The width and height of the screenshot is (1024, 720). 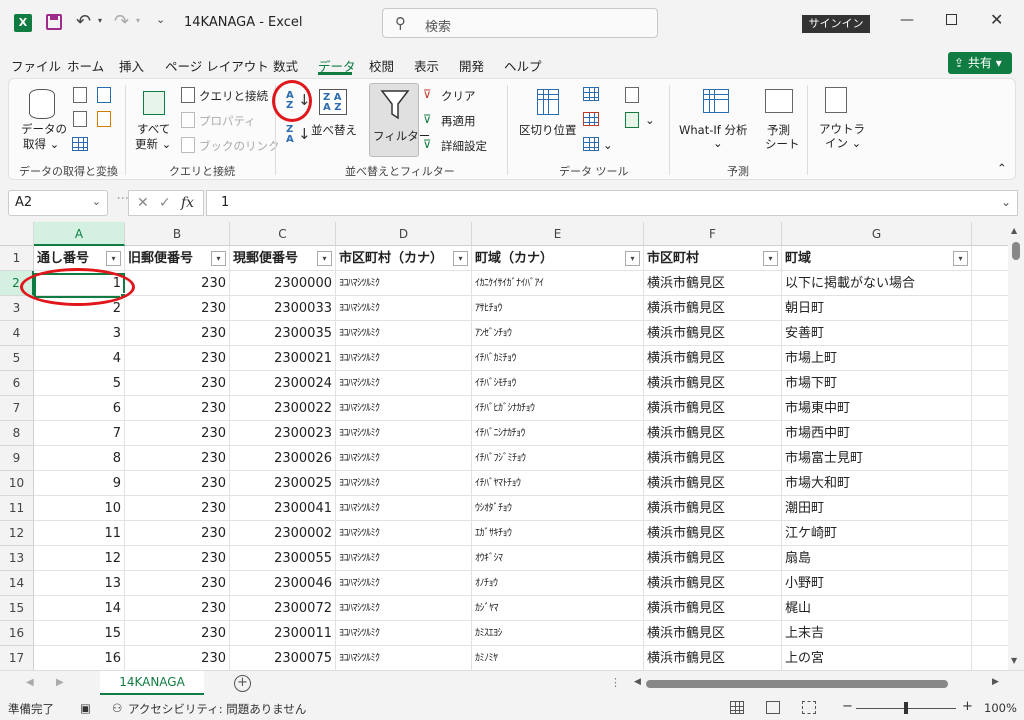 I want to click on redo-icon: ↷, so click(x=121, y=21).